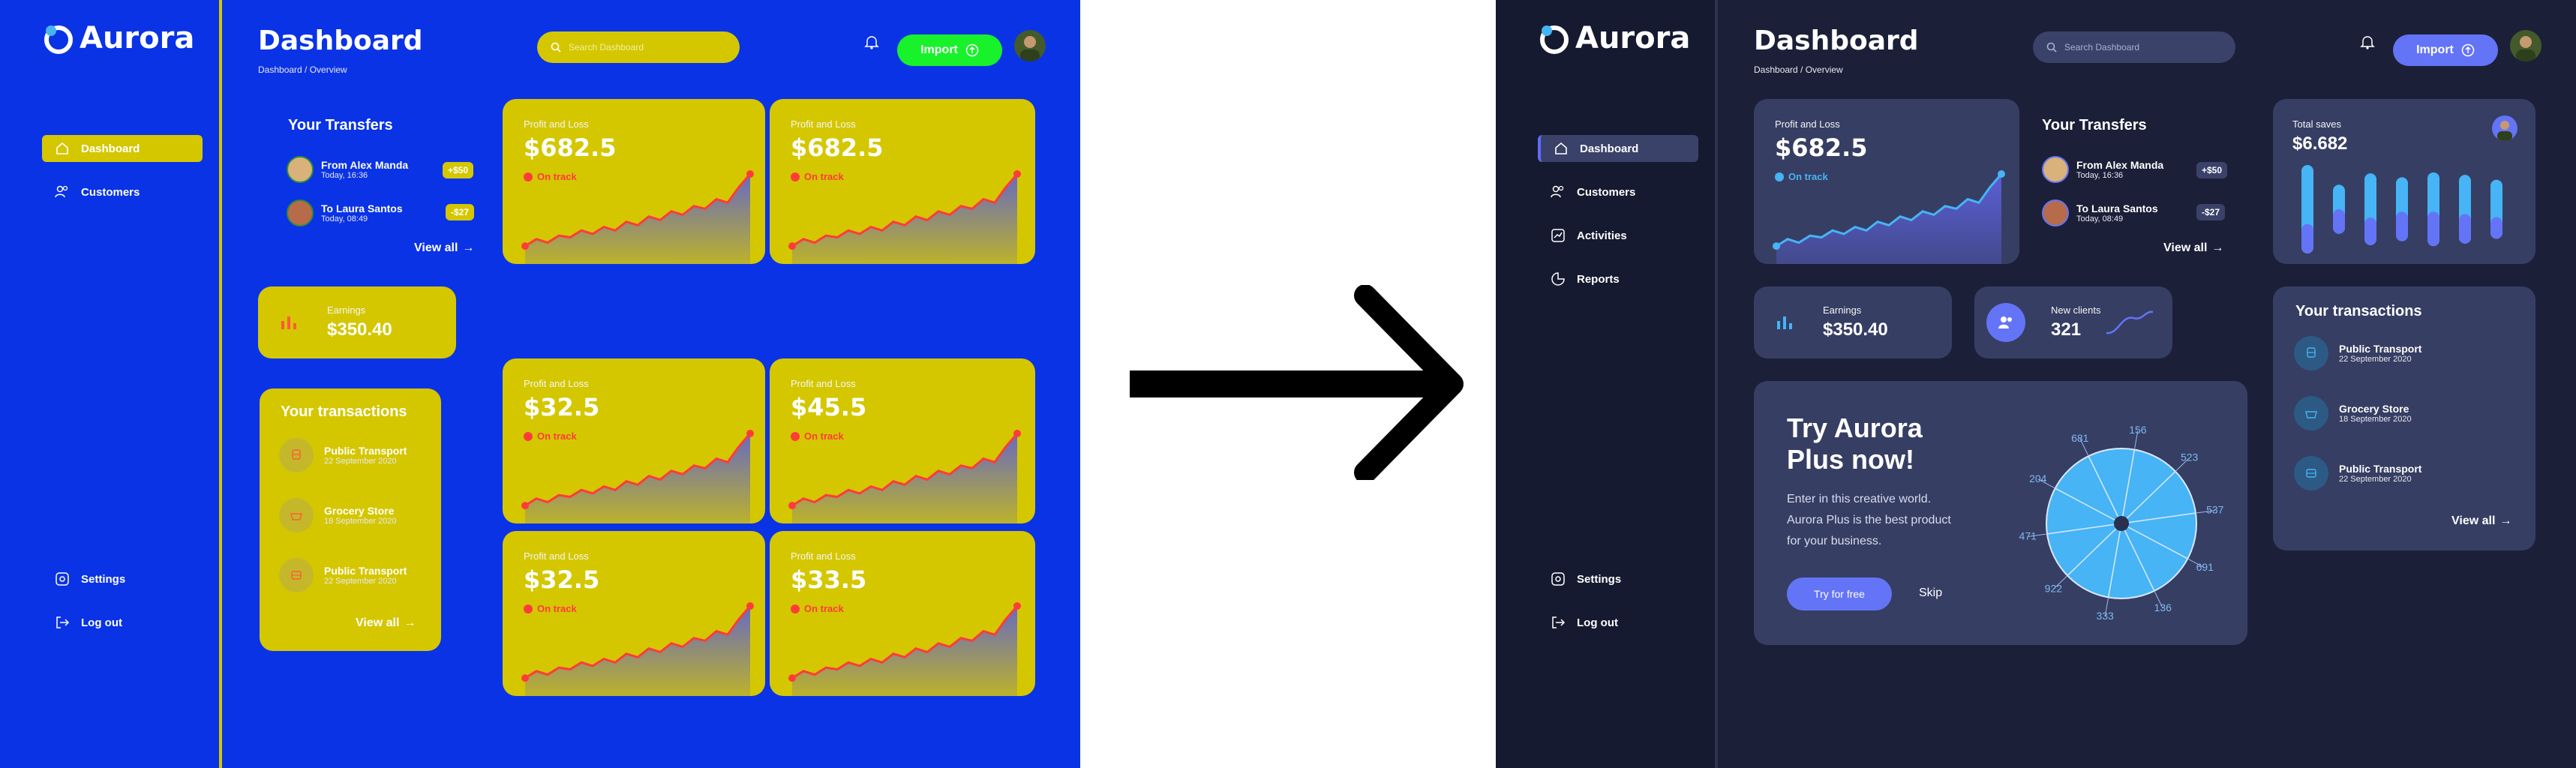  Describe the element at coordinates (750, 174) in the screenshot. I see `sparkline-end-point` at that location.